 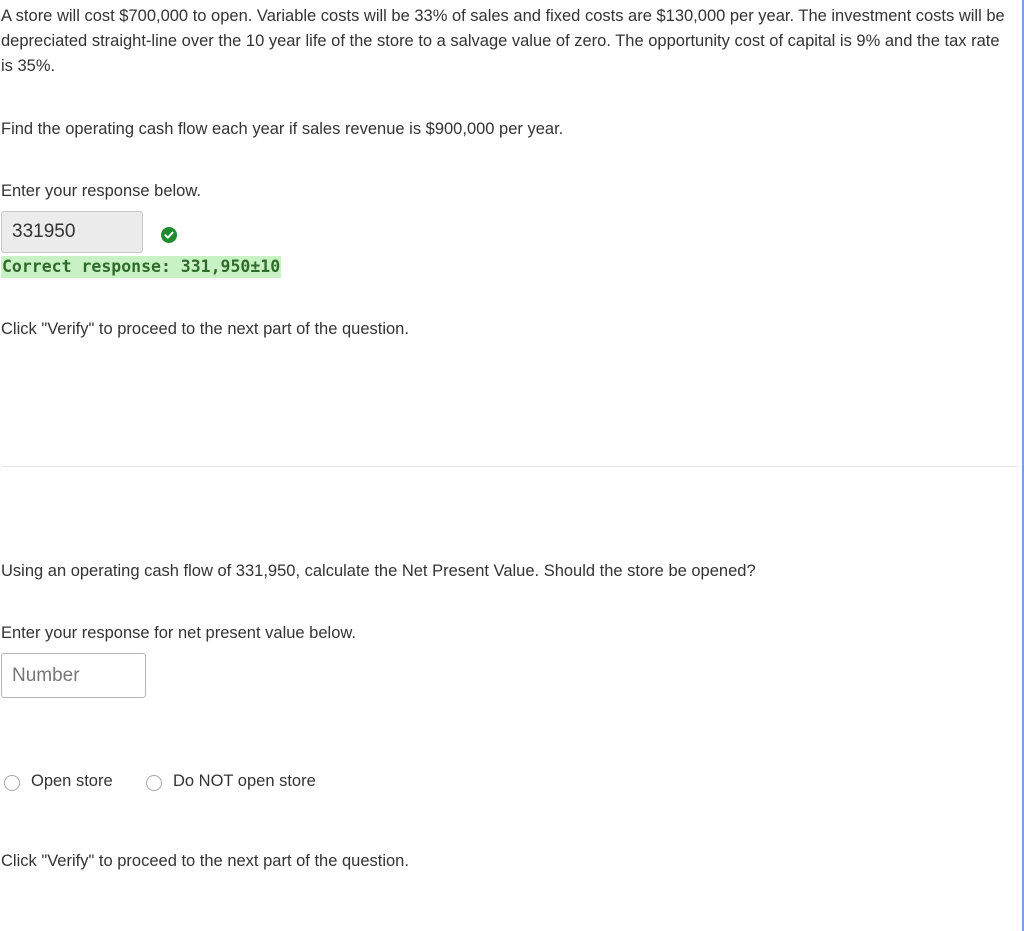 I want to click on radio-do-not-open-store: Do NOT open store, so click(x=231, y=781).